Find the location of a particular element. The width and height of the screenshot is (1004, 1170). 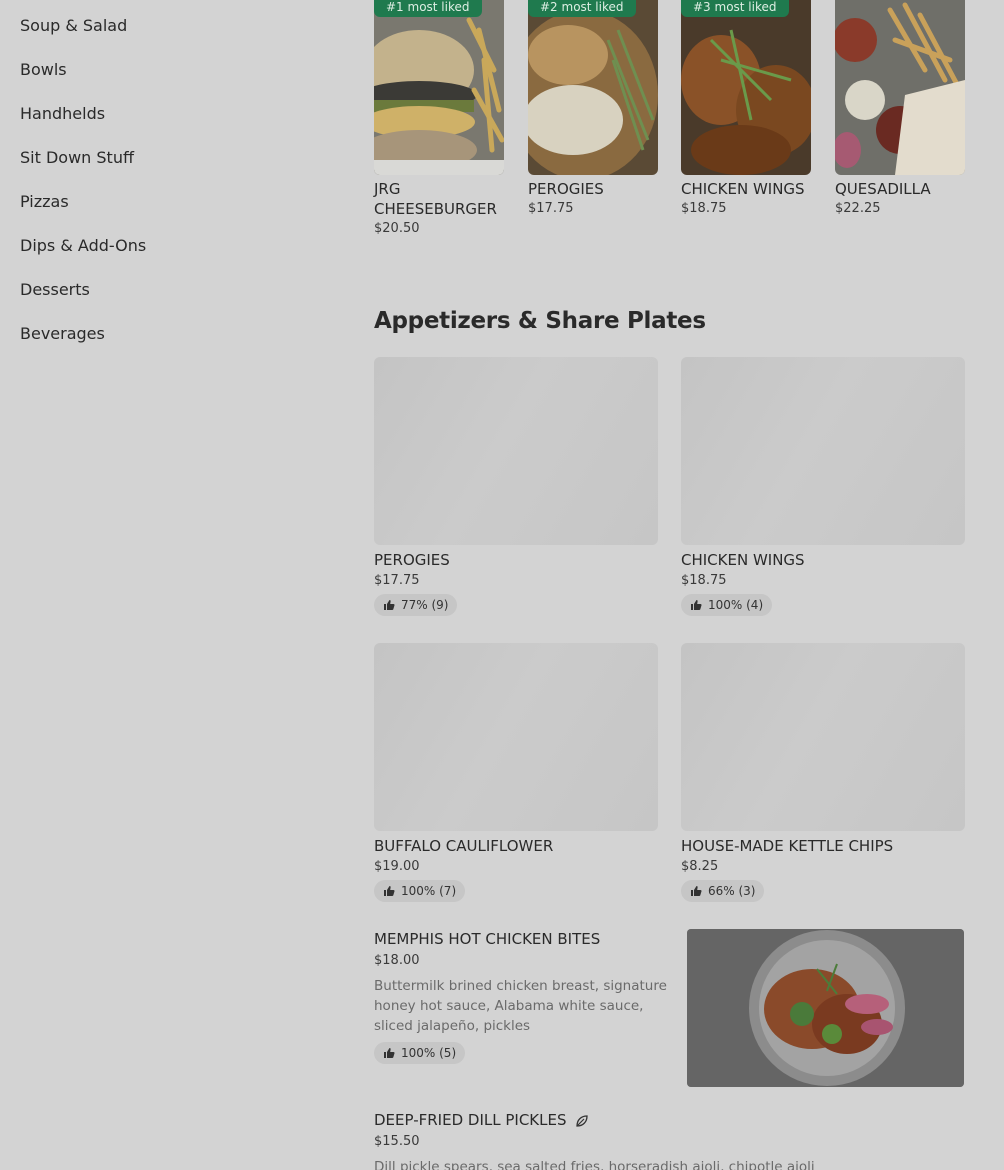

most-liked-badge: #2 most liked is located at coordinates (582, 8).